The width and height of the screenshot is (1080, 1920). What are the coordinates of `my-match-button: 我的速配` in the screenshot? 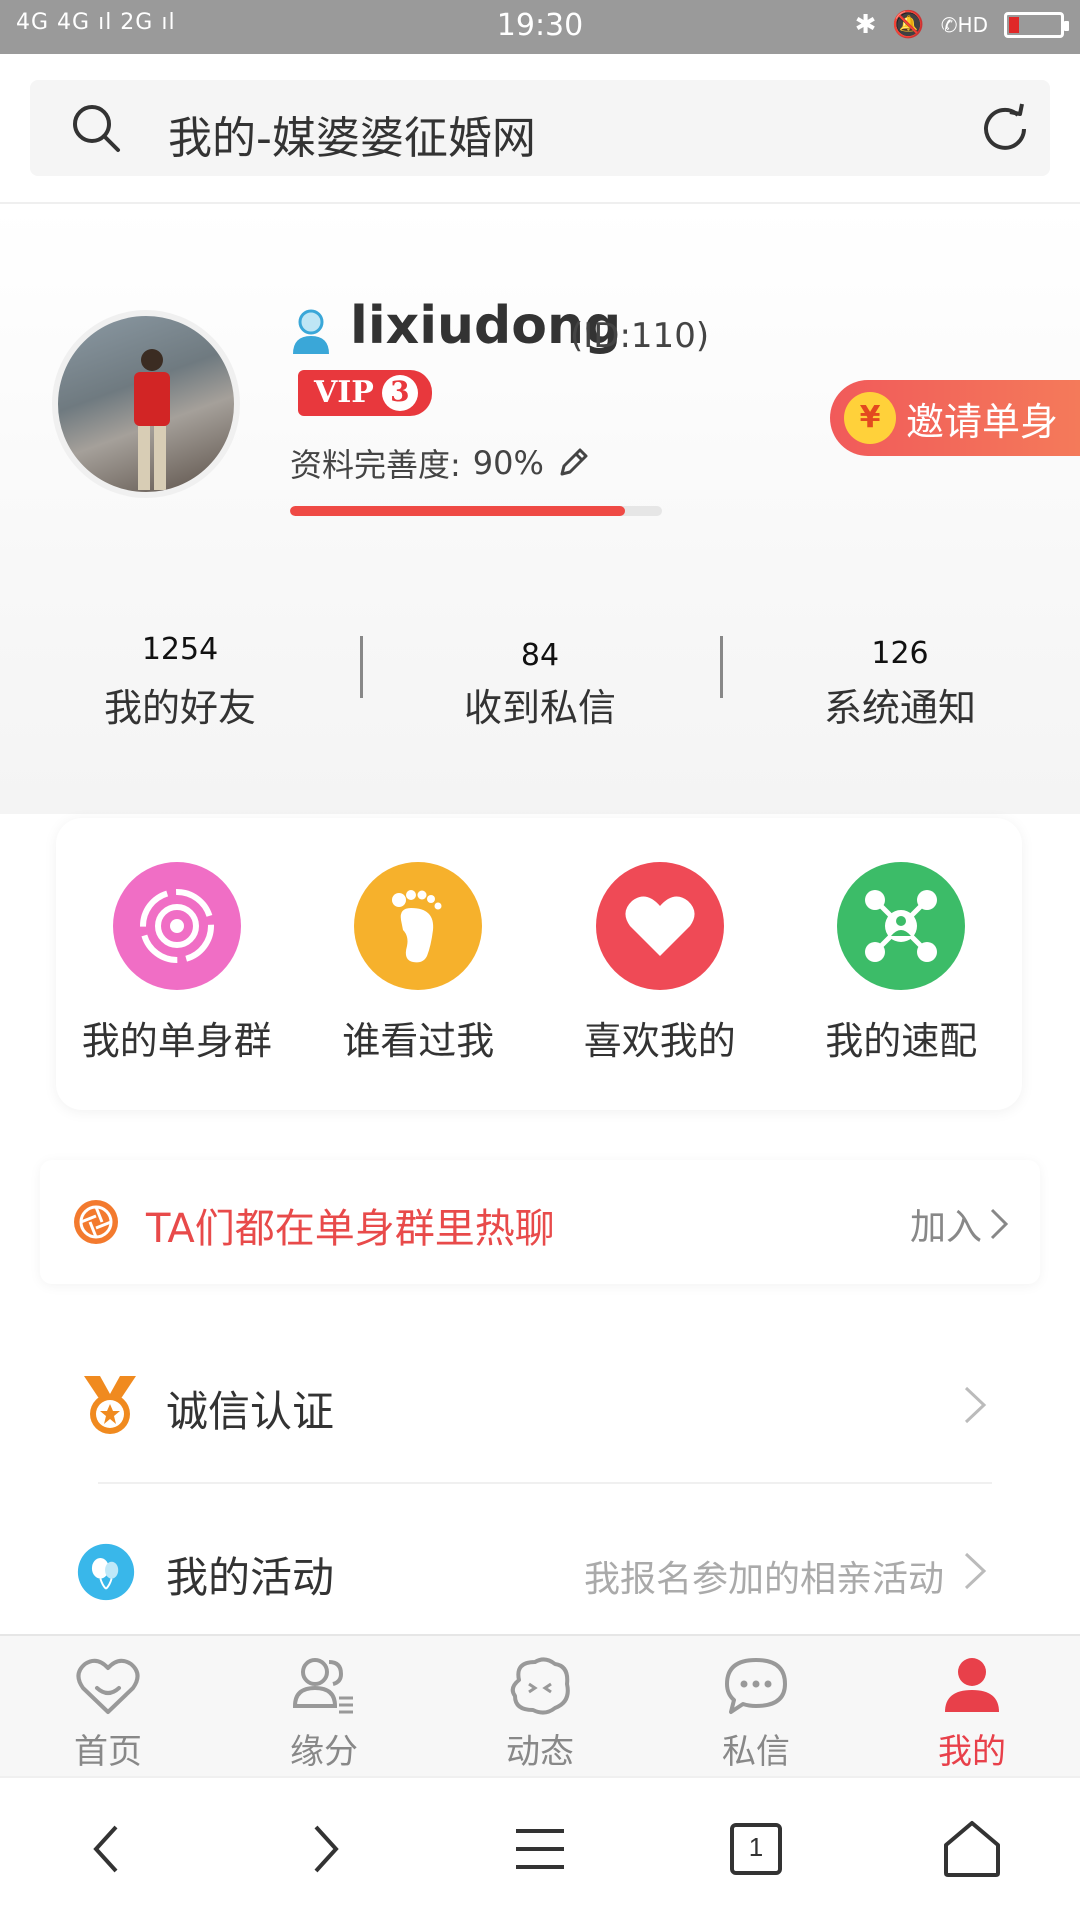 It's located at (902, 964).